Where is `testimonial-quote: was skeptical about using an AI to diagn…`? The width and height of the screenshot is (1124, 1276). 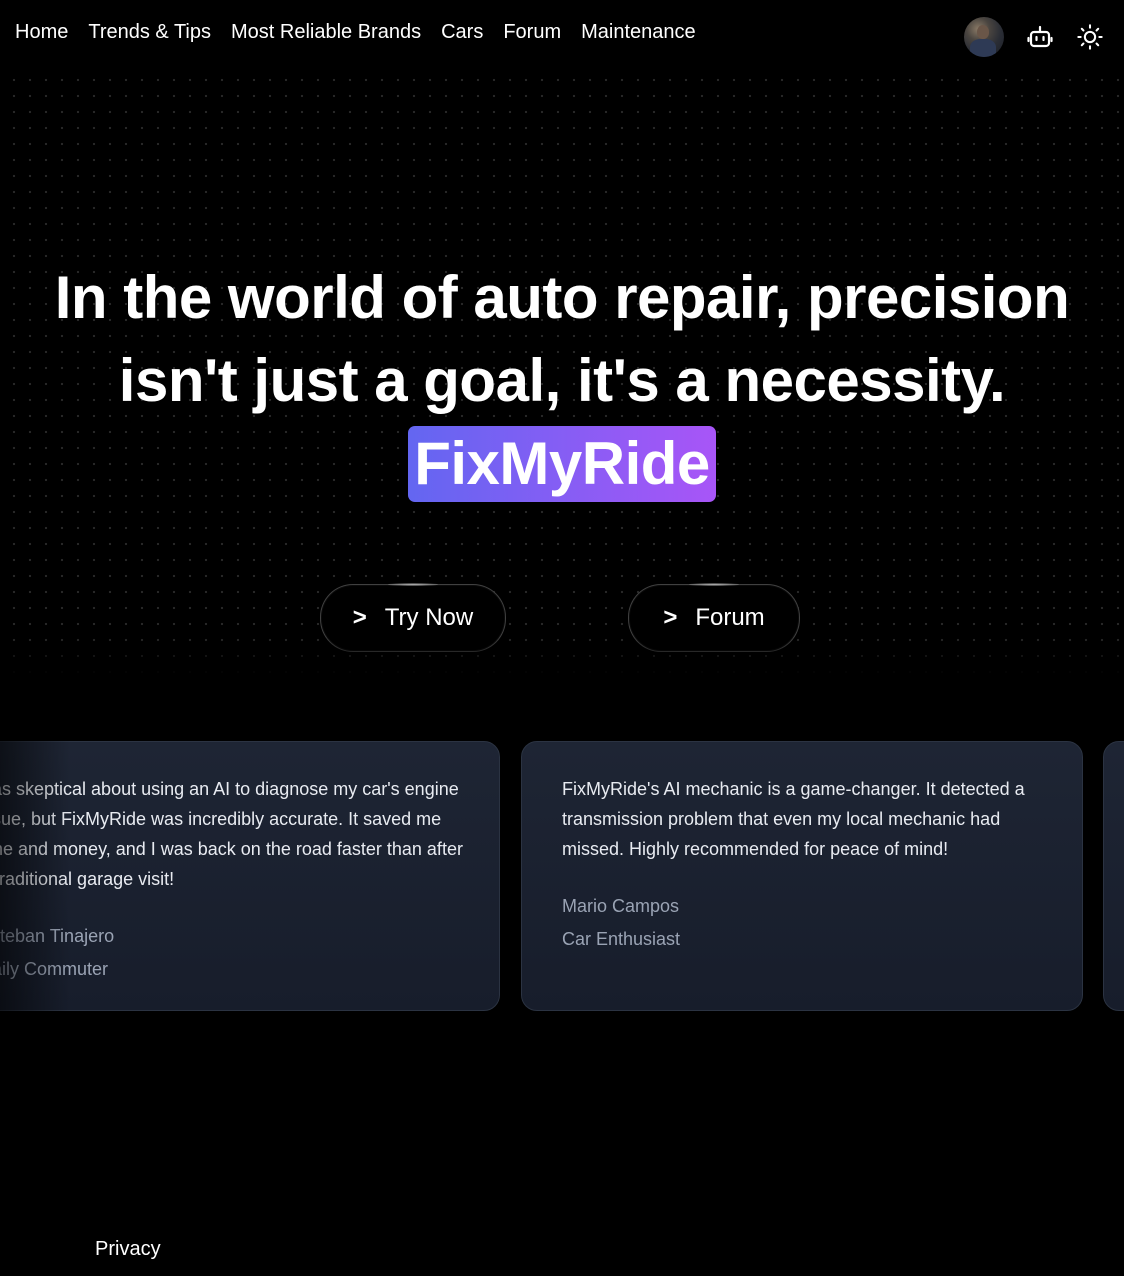 testimonial-quote: was skeptical about using an AI to diagn… is located at coordinates (231, 834).